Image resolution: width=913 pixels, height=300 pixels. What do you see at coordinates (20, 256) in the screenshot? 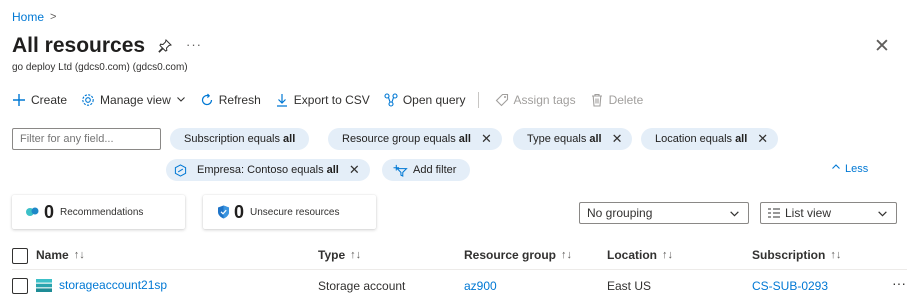
I see `select-all-checkbox` at bounding box center [20, 256].